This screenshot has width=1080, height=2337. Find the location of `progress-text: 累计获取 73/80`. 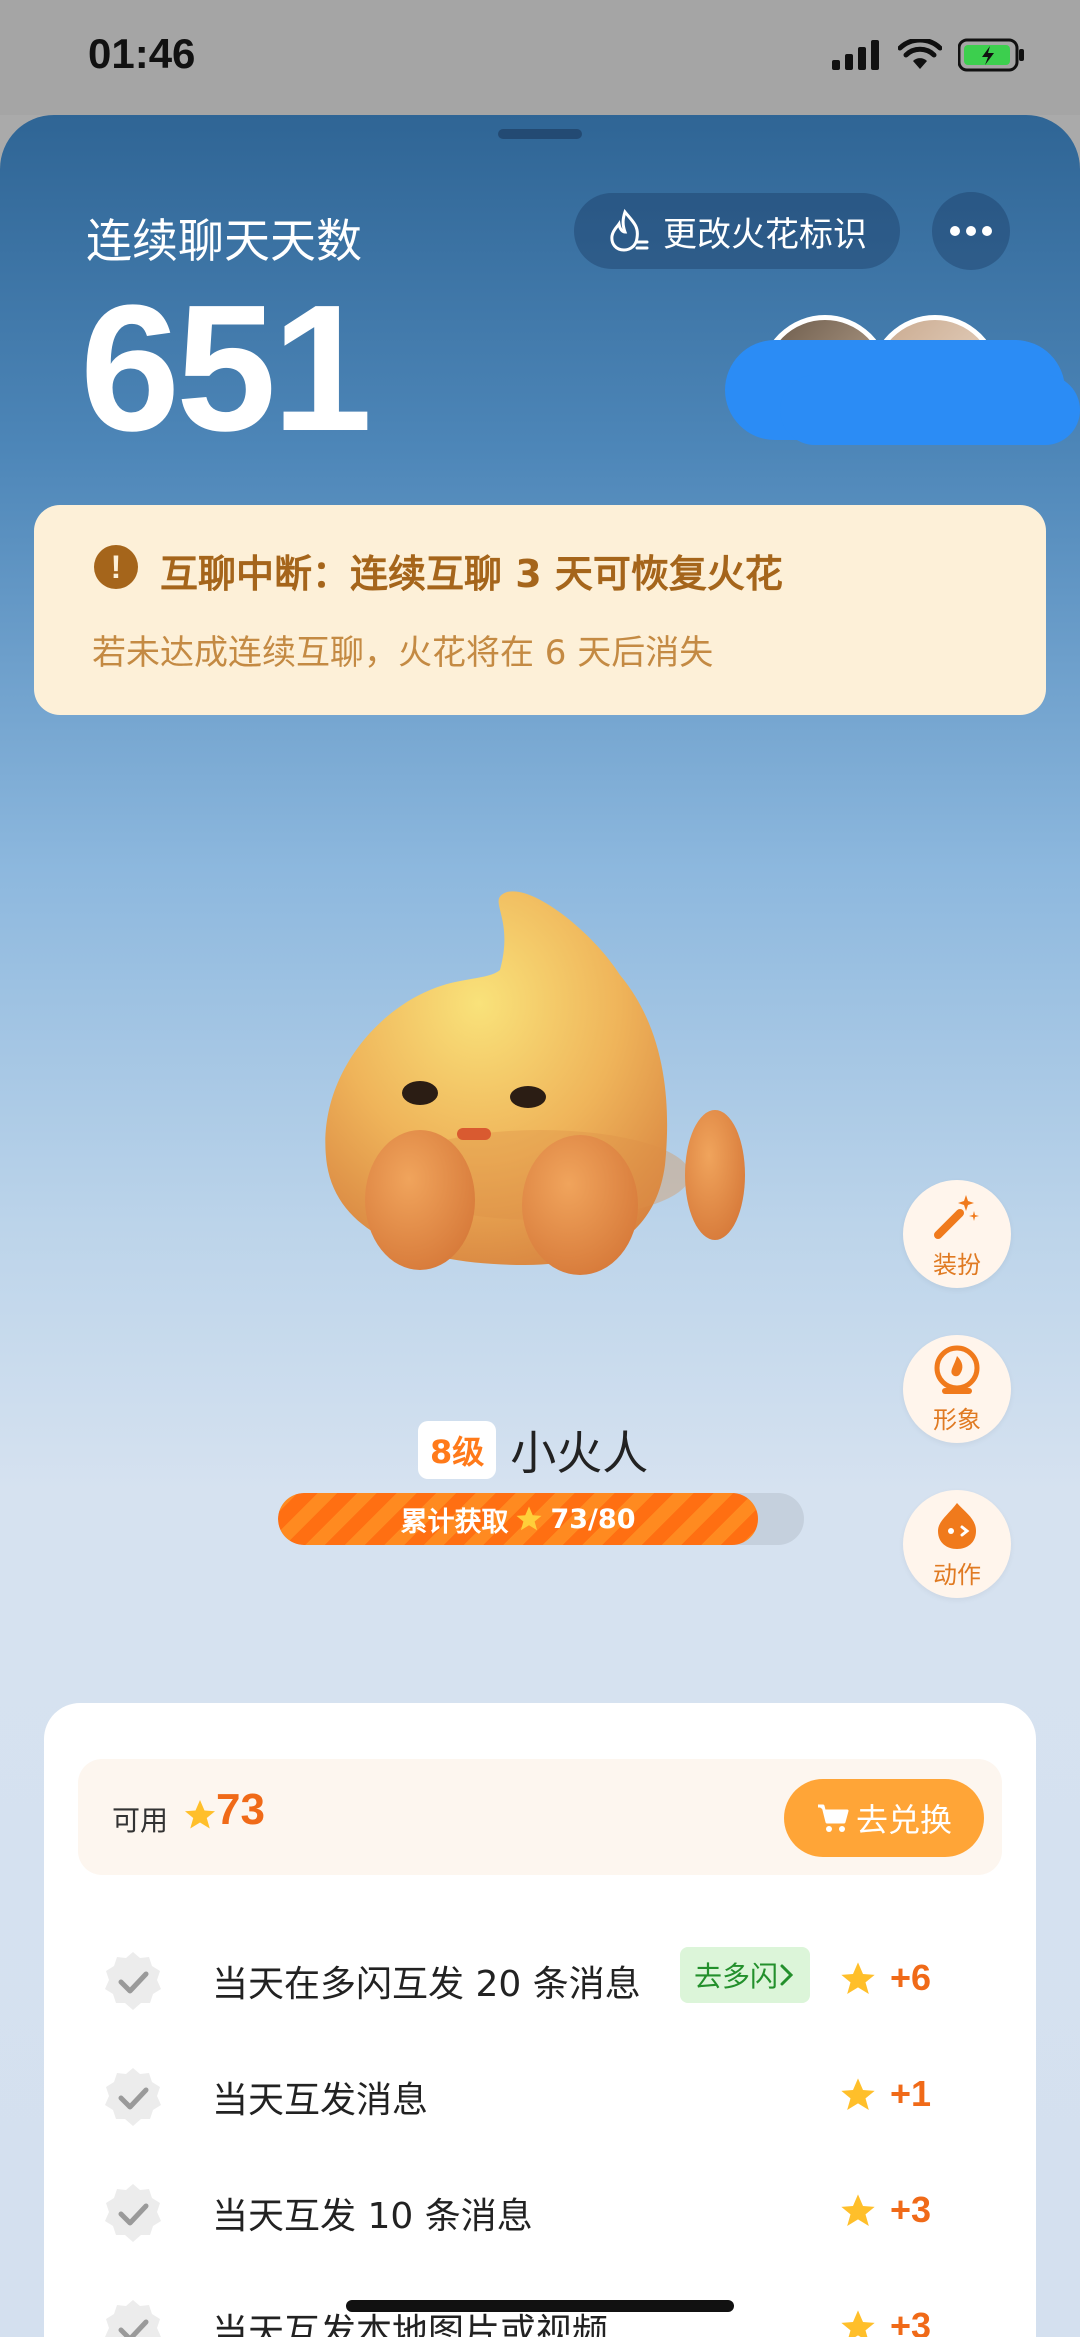

progress-text: 累计获取 73/80 is located at coordinates (518, 1519).